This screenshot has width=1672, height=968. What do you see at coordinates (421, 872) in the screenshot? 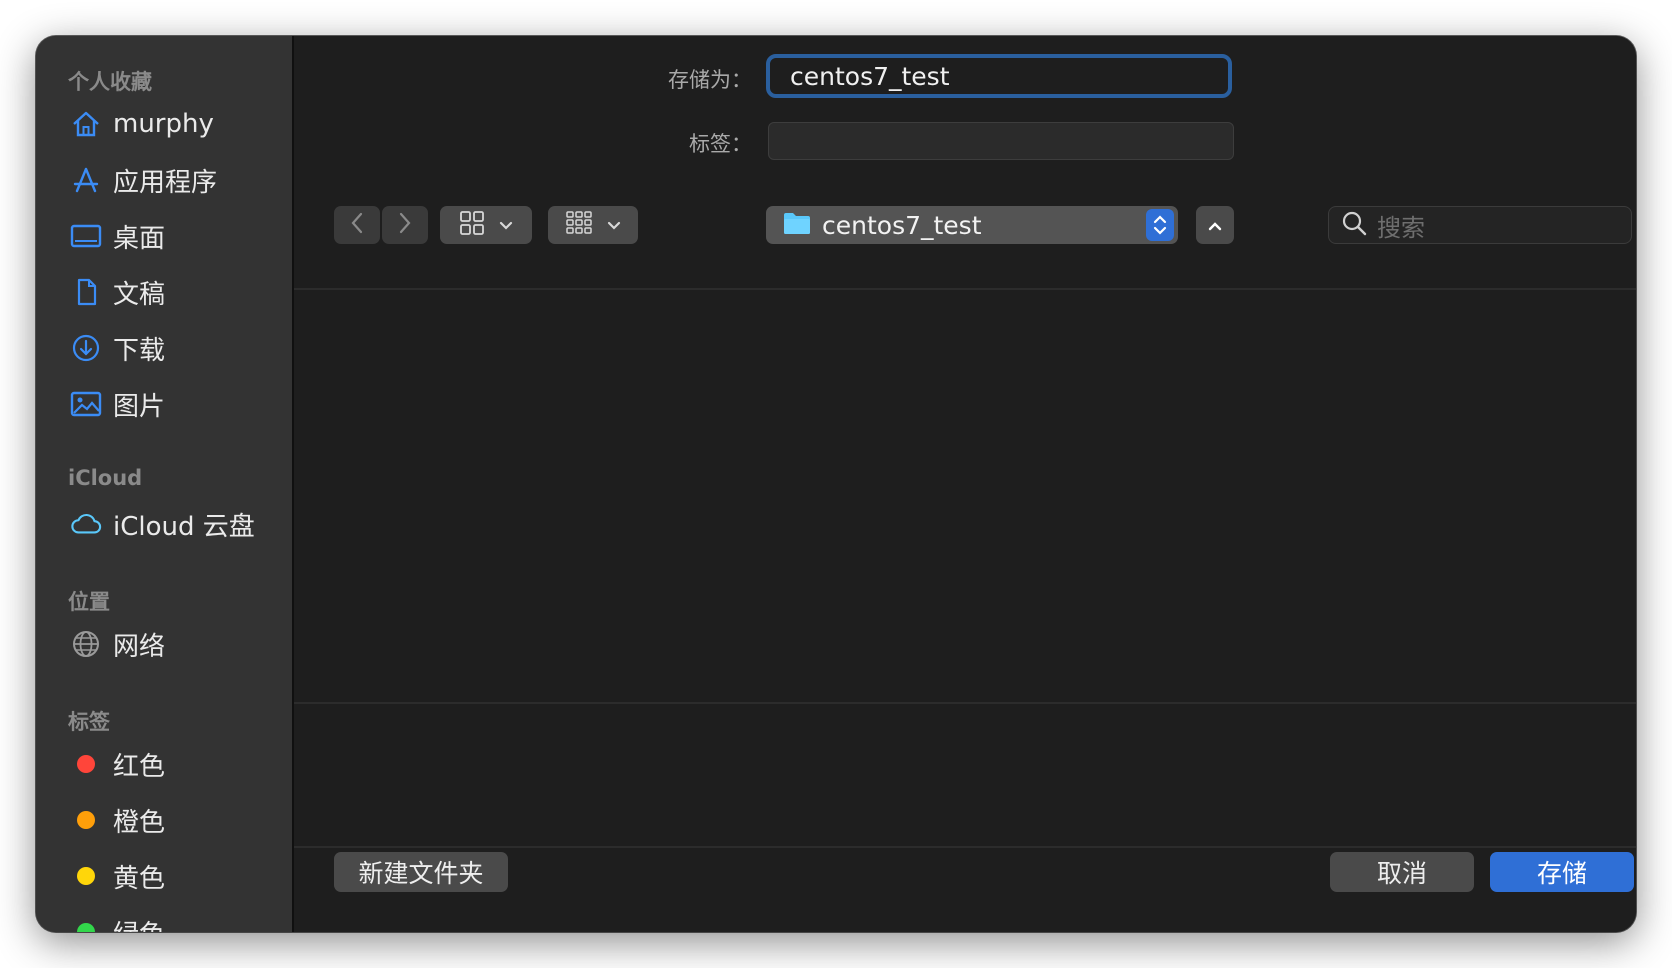
I see `new-folder-button: 新建文件夹` at bounding box center [421, 872].